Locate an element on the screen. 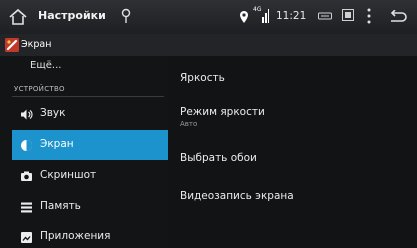  pref-screen-recording: Видеозапись экрана is located at coordinates (295, 196).